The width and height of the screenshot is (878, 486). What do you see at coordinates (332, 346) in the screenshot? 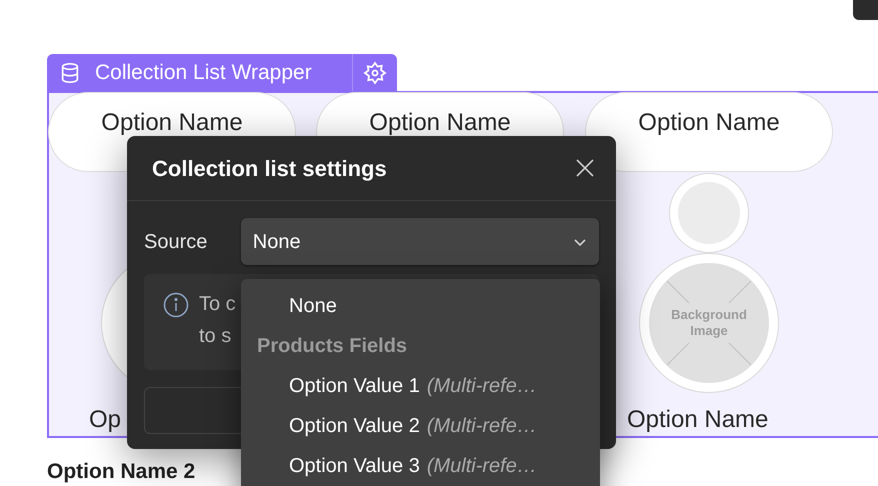
I see `group-heading: Products Fields` at bounding box center [332, 346].